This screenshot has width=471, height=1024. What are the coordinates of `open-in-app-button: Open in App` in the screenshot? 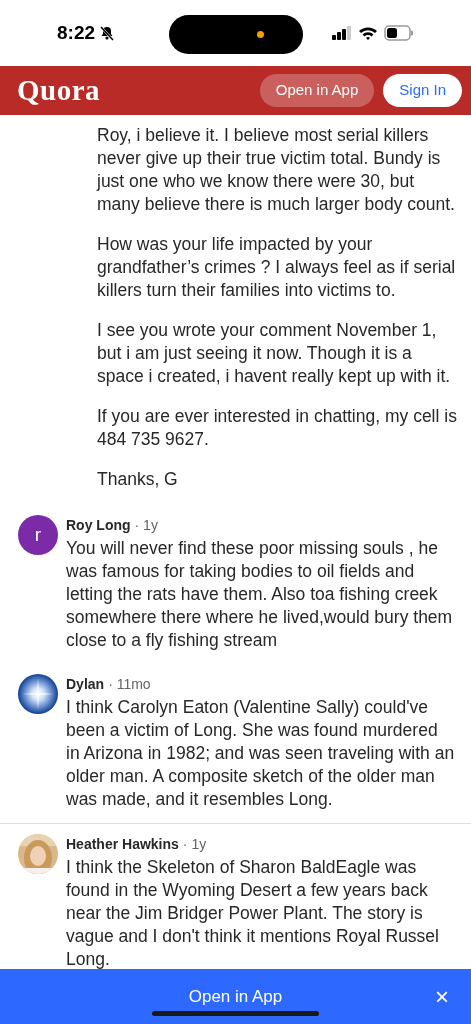 It's located at (317, 90).